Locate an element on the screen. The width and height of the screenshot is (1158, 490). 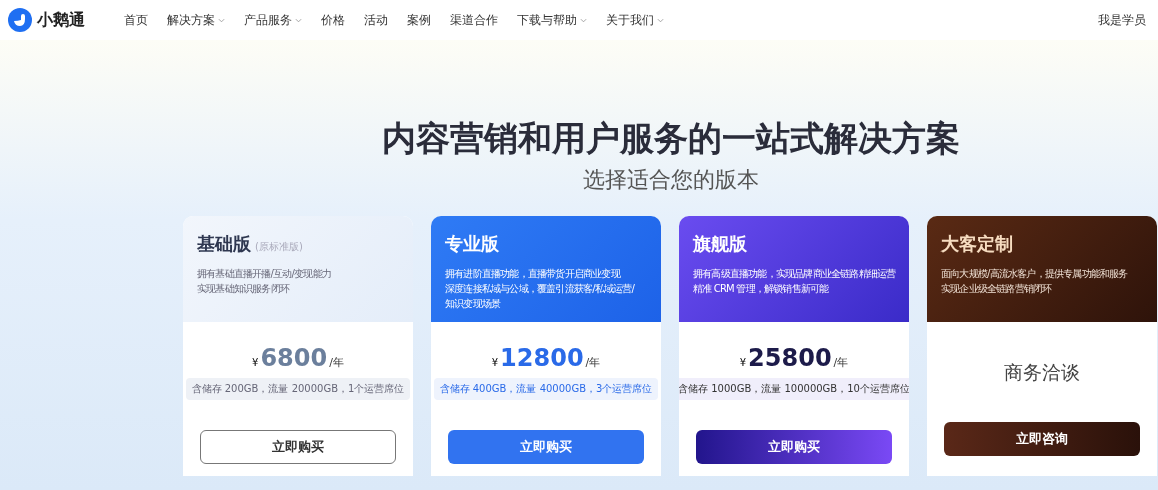
plan-price: 25800 is located at coordinates (790, 358).